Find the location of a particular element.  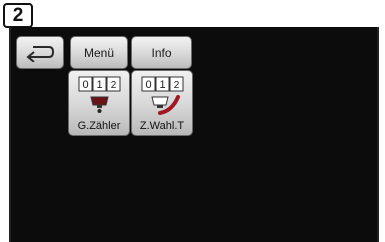

info-button: Info is located at coordinates (161, 52).